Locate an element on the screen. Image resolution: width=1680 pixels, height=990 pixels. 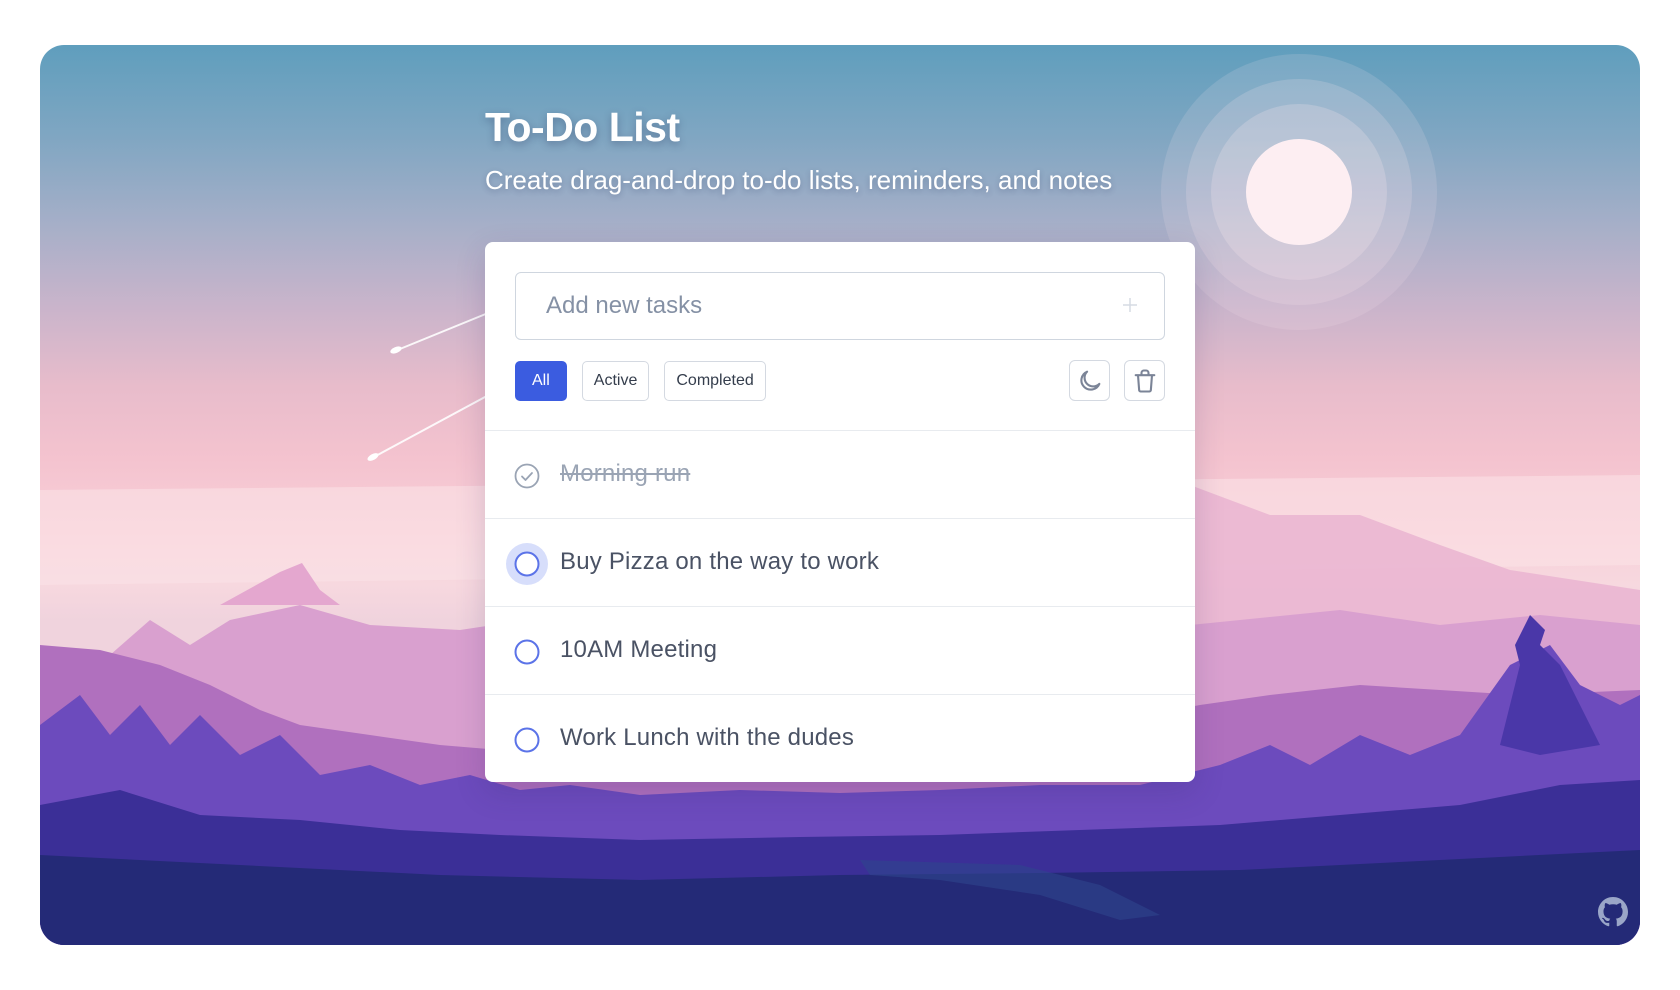
moon-icon is located at coordinates (1089, 380).